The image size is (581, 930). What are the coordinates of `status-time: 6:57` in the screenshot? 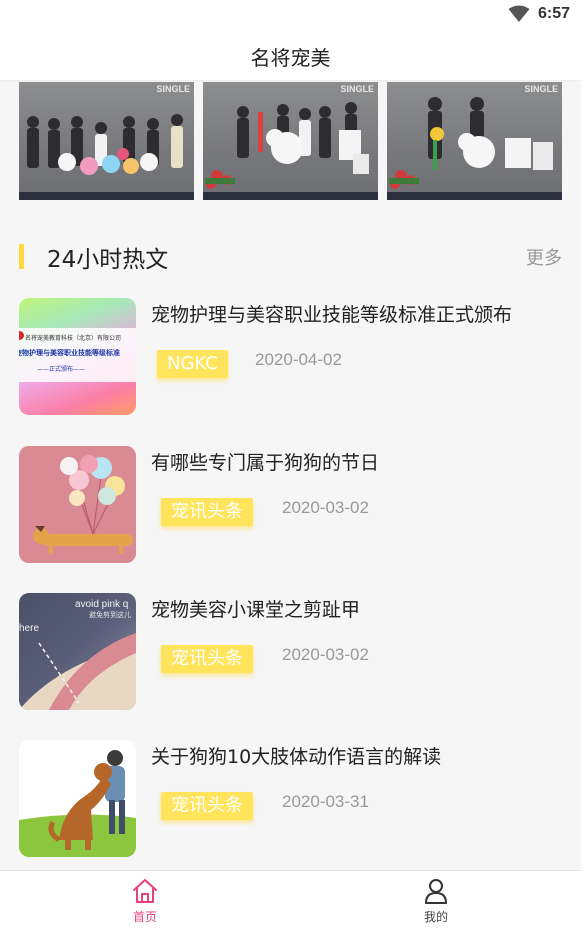 It's located at (554, 13).